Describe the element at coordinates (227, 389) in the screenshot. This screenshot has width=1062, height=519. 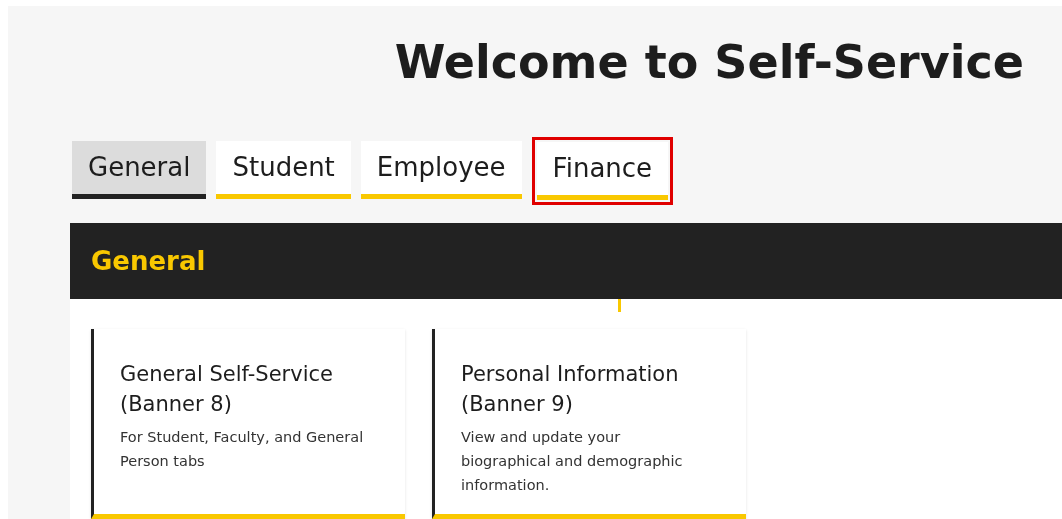
I see `card-title: General Self-Service (Banner 8)` at that location.